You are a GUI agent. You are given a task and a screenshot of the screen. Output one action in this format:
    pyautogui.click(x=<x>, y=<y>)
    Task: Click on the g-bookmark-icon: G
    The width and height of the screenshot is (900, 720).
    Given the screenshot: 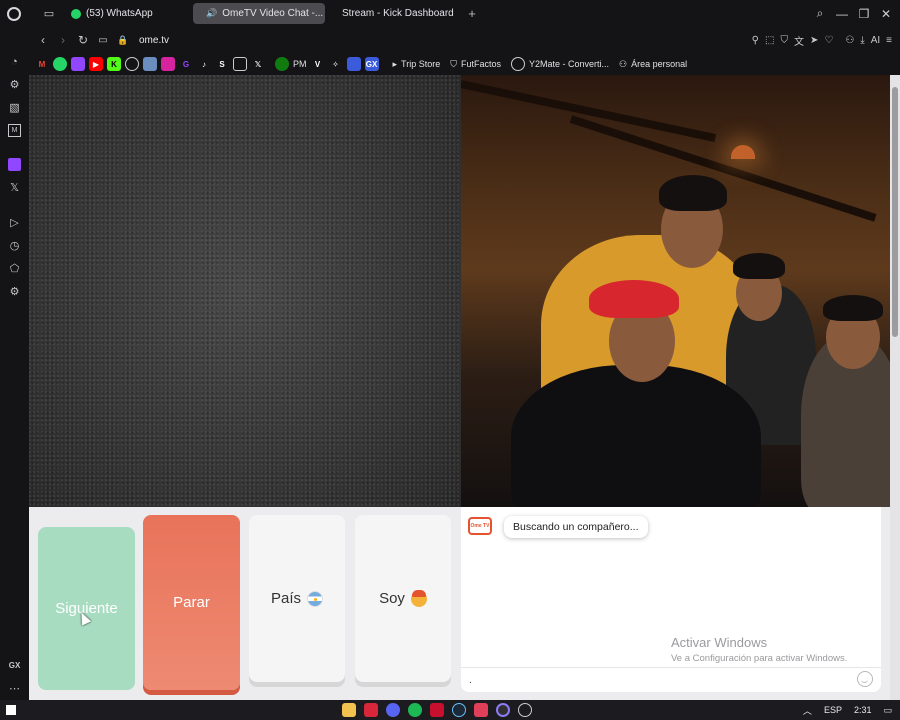 What is the action you would take?
    pyautogui.click(x=186, y=64)
    